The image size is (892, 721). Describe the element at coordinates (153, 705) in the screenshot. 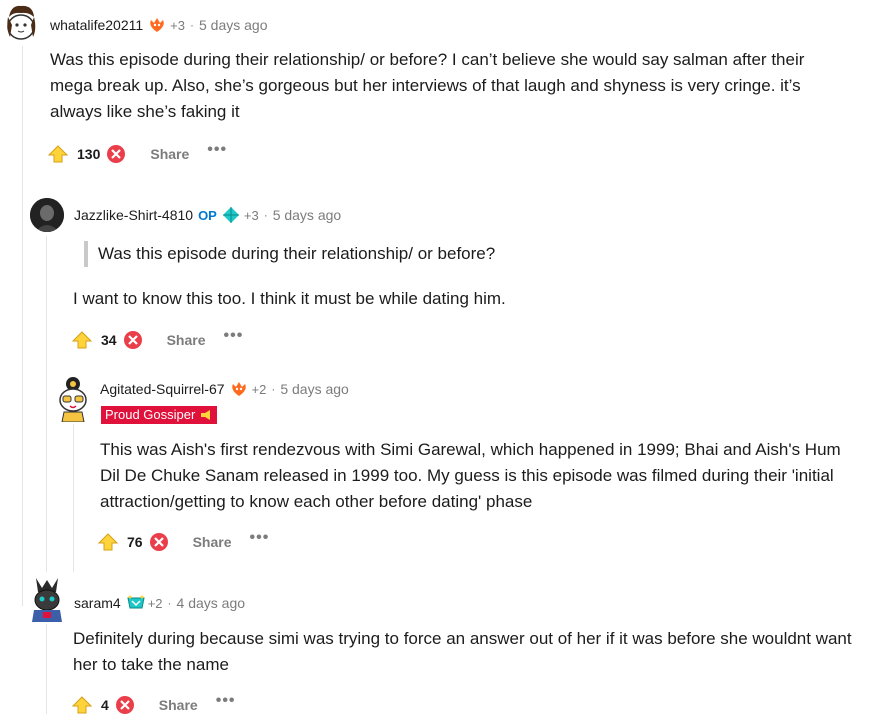

I see `comment-actions: 4 Share •••` at that location.